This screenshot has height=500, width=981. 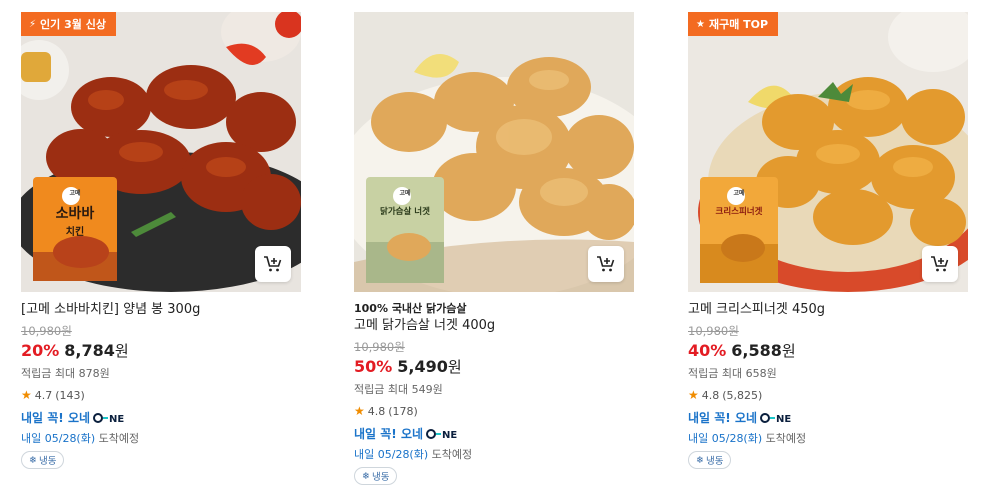 What do you see at coordinates (43, 395) in the screenshot?
I see `rating-score: 4.7` at bounding box center [43, 395].